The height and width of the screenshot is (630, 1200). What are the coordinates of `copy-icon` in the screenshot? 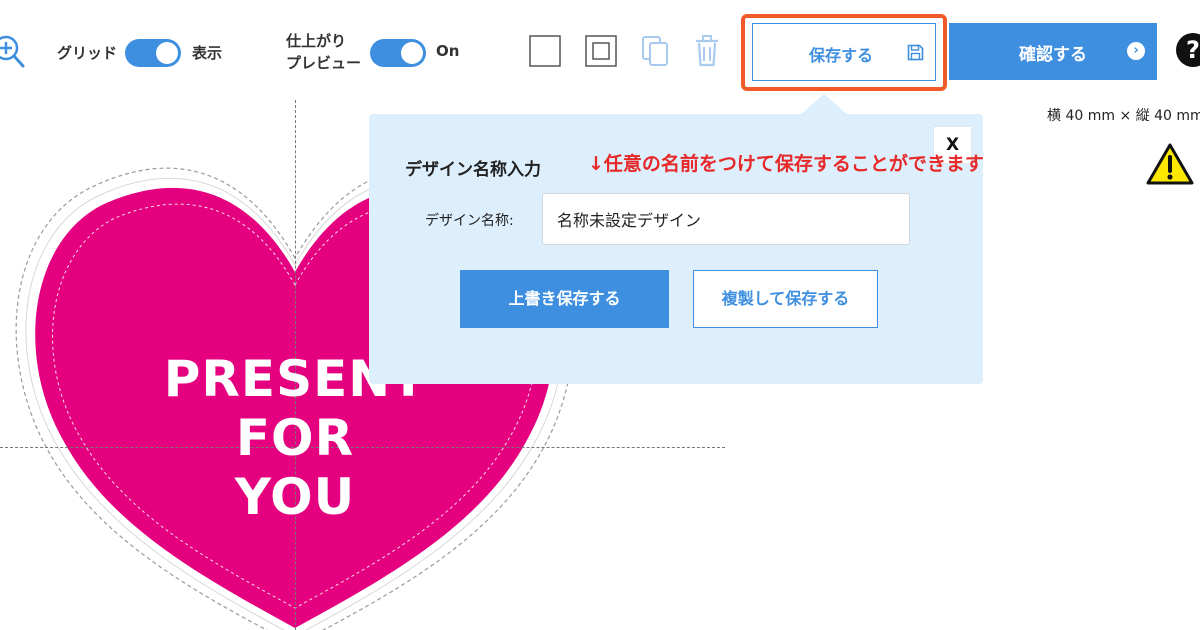 It's located at (655, 51).